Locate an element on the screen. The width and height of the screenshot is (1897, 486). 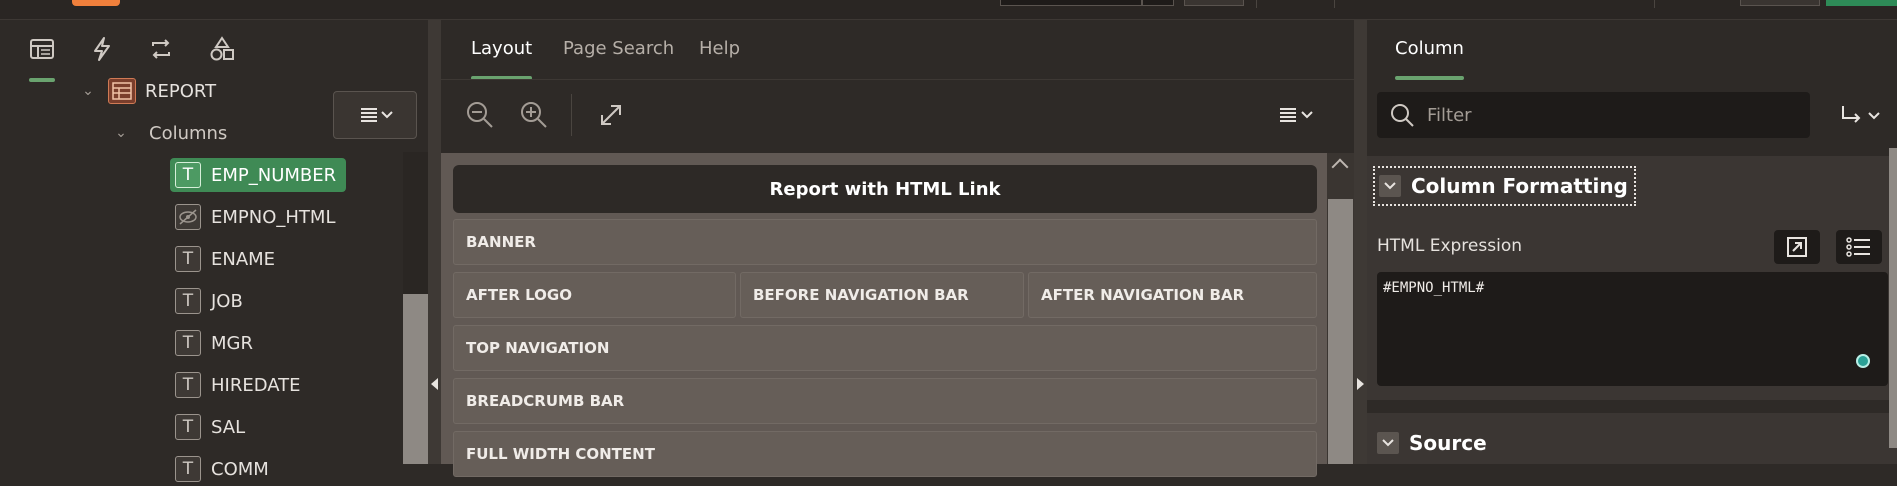
zoom-out-icon is located at coordinates (480, 115).